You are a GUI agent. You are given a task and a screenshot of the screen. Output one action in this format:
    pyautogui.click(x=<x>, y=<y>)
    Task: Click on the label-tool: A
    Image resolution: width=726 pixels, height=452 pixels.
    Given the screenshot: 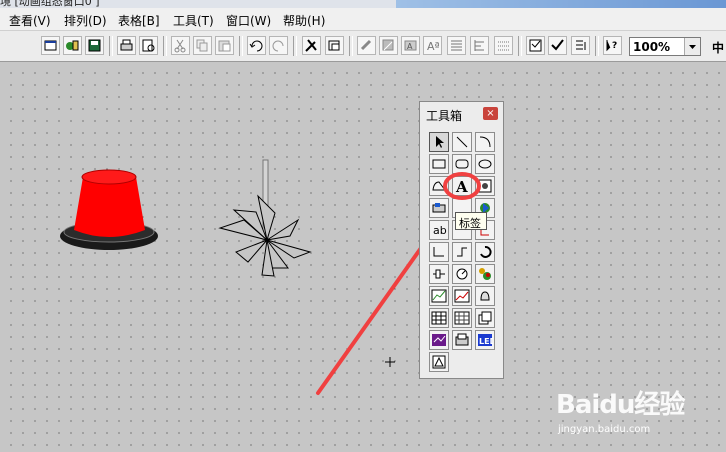 What is the action you would take?
    pyautogui.click(x=462, y=186)
    